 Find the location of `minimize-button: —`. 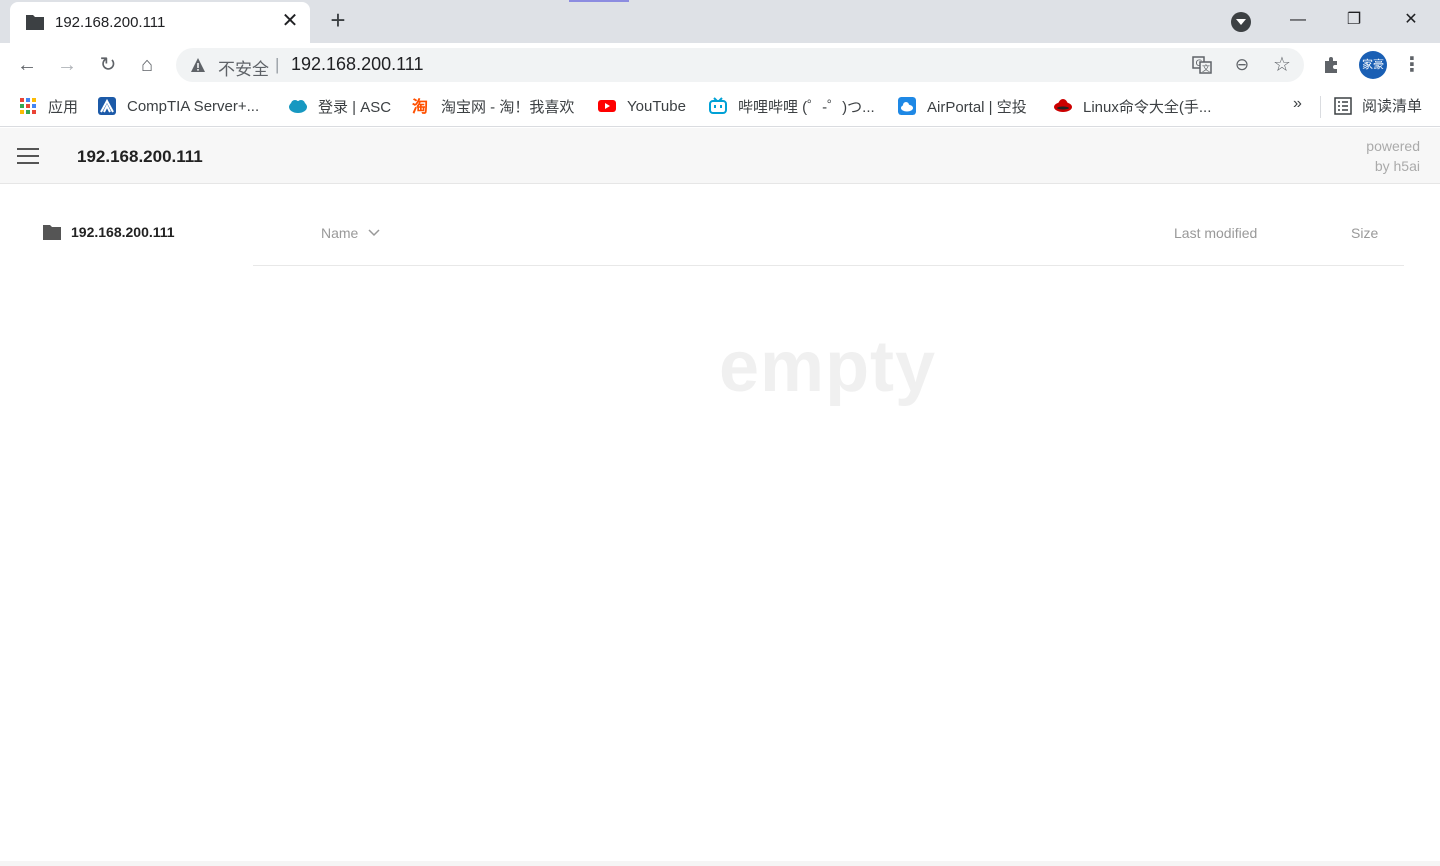

minimize-button: — is located at coordinates (1298, 20).